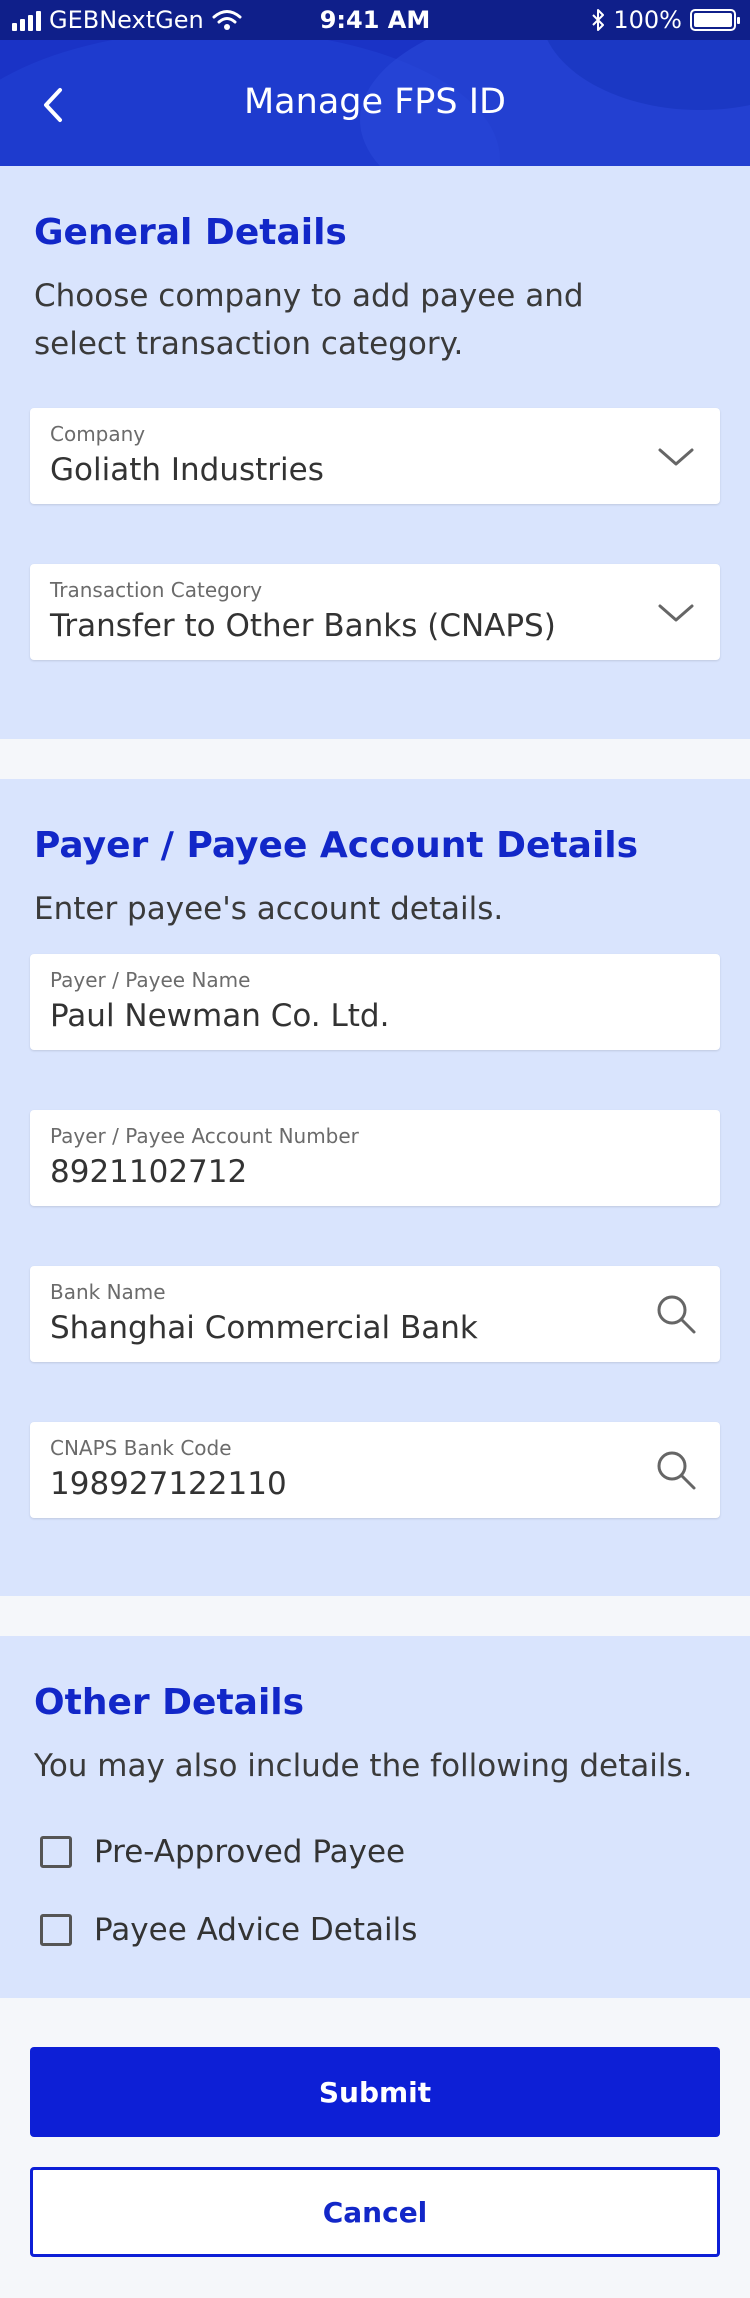 This screenshot has height=2298, width=750. What do you see at coordinates (187, 470) in the screenshot?
I see `field-value: Goliath Industries` at bounding box center [187, 470].